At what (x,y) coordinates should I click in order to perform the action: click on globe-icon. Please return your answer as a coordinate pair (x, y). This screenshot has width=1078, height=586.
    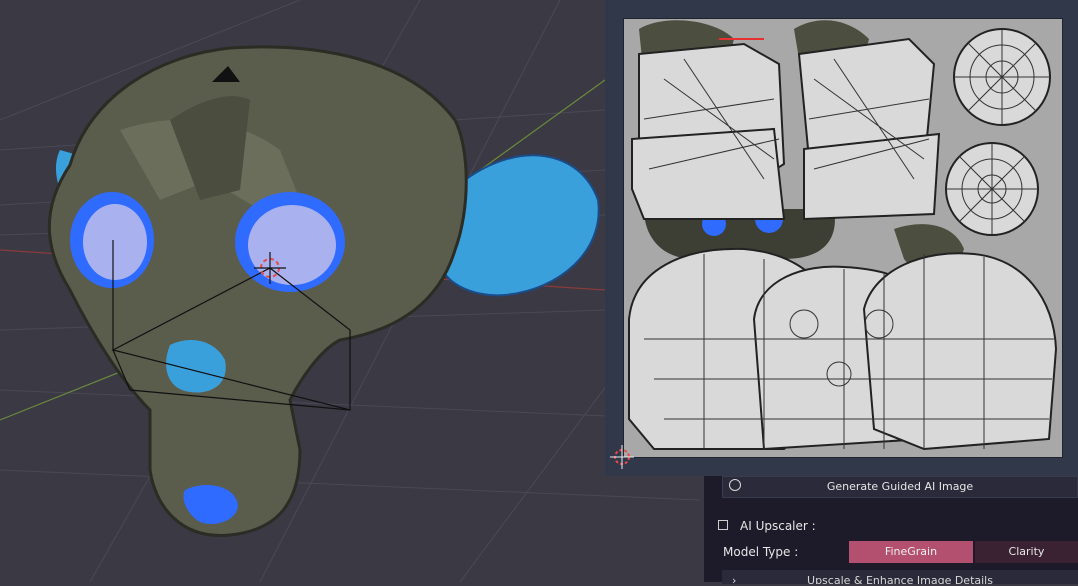
    Looking at the image, I should click on (735, 485).